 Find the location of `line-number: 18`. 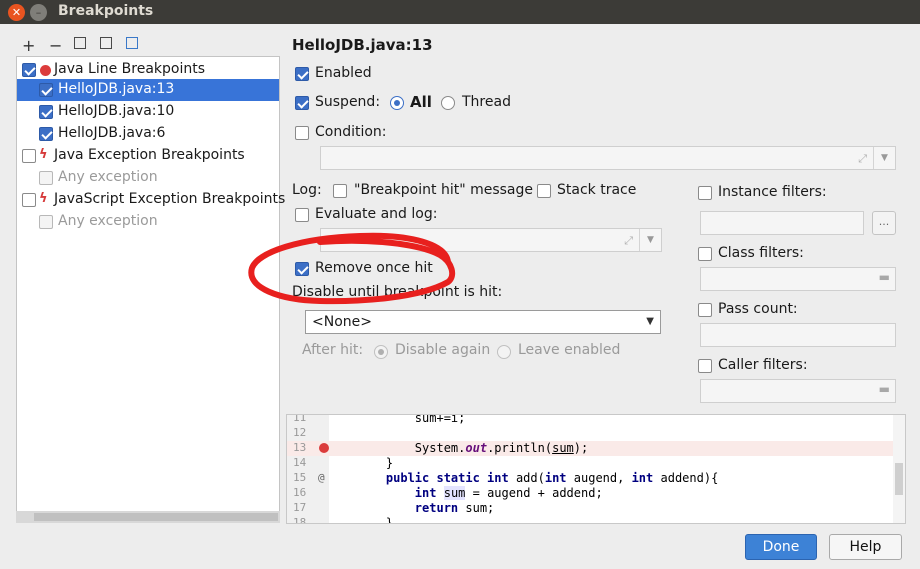

line-number: 18 is located at coordinates (300, 520).